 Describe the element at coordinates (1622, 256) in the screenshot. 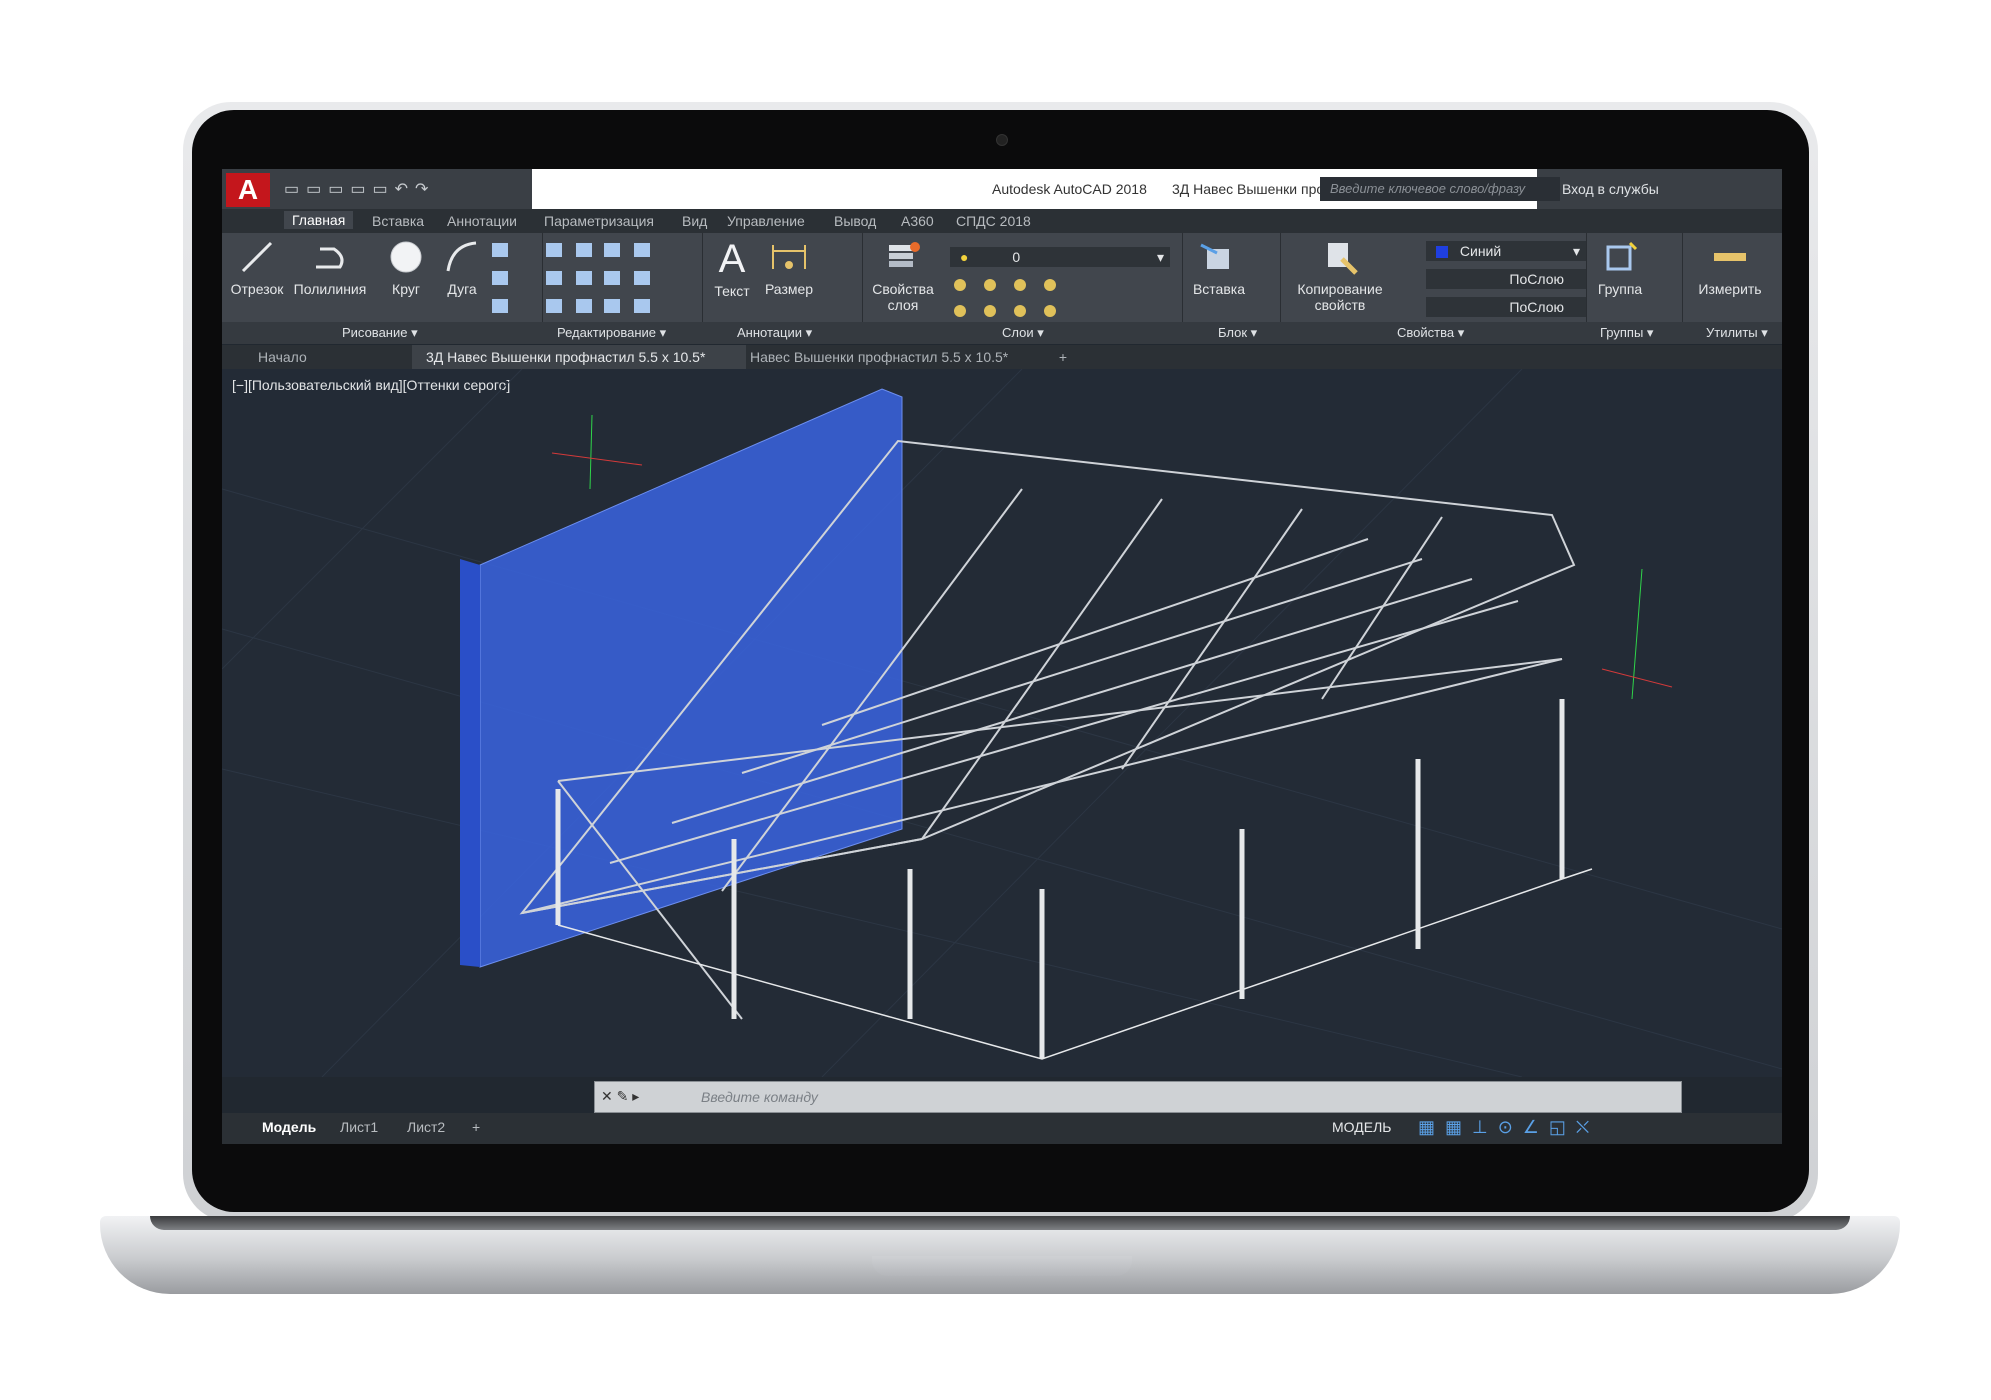

I see `group-icon` at that location.